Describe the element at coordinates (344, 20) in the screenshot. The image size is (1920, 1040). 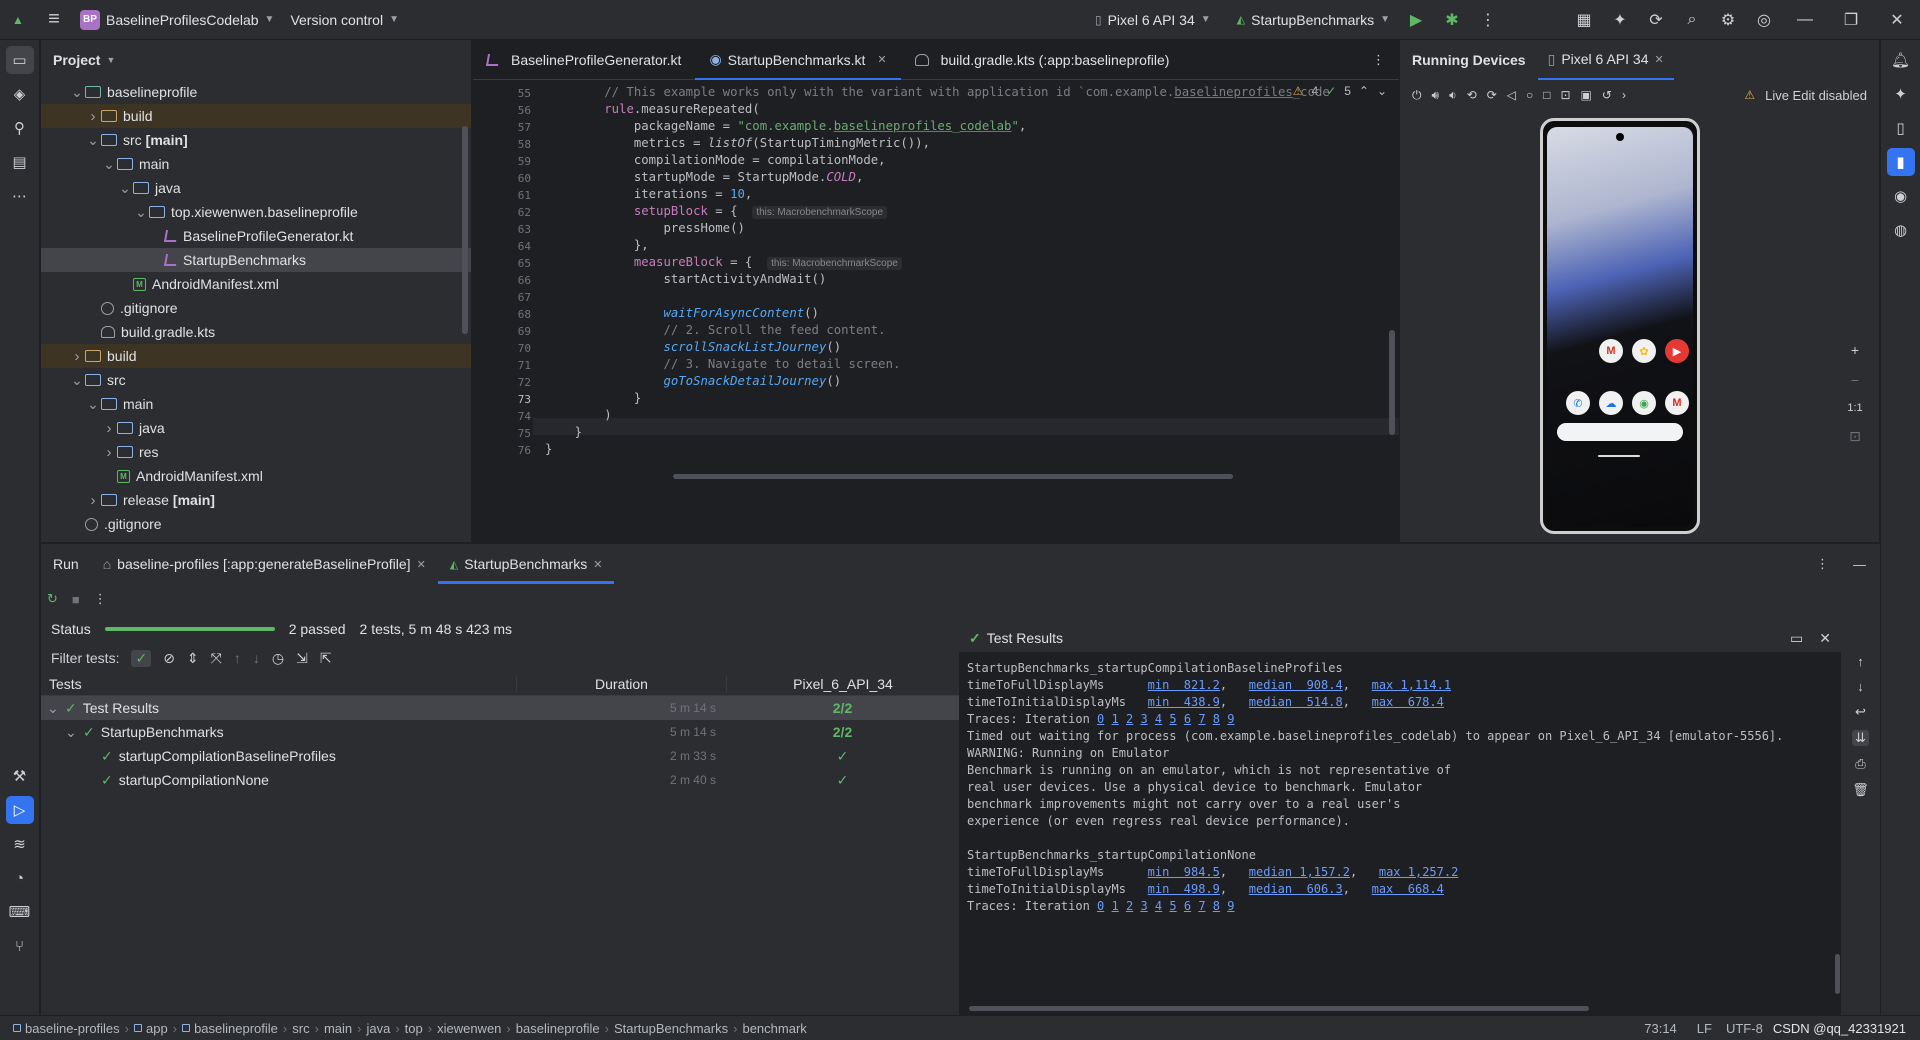
I see `vcs-menu: Version control ▼` at that location.